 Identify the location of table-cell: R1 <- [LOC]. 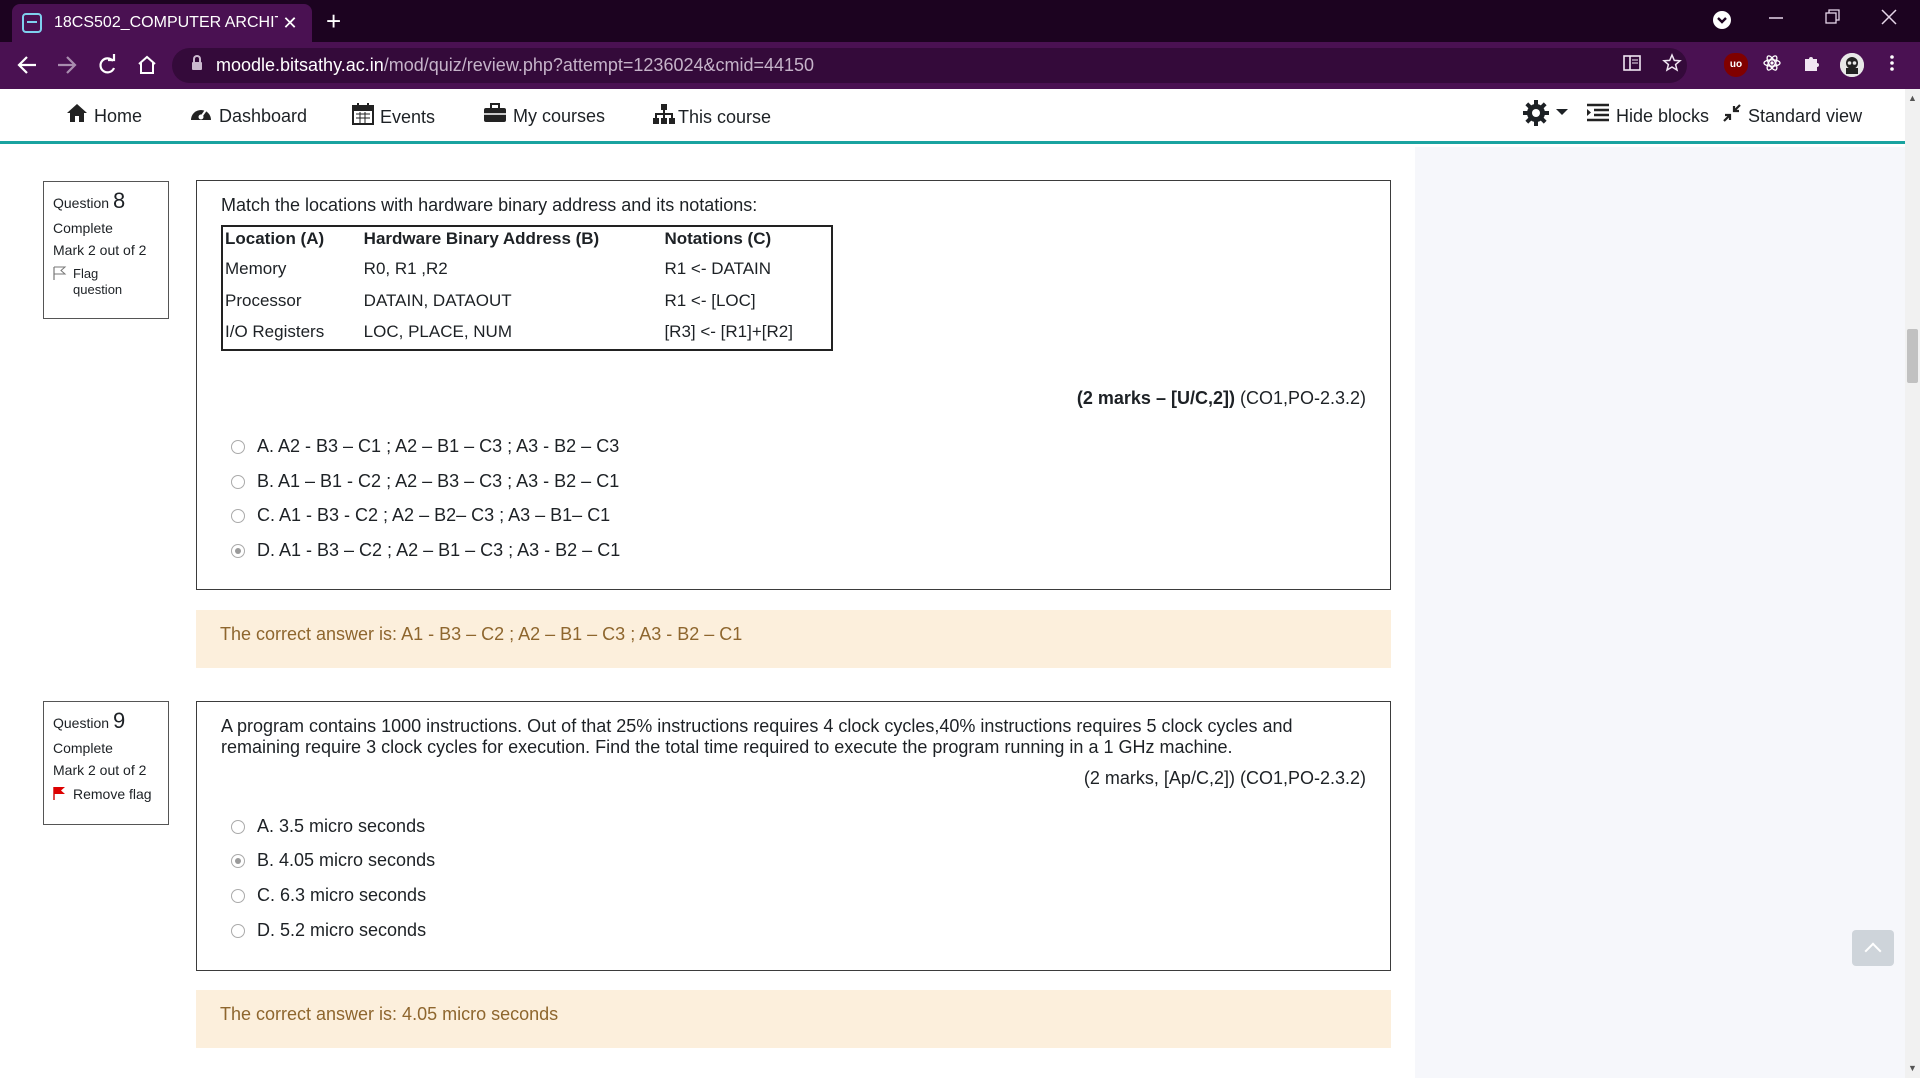
(710, 300).